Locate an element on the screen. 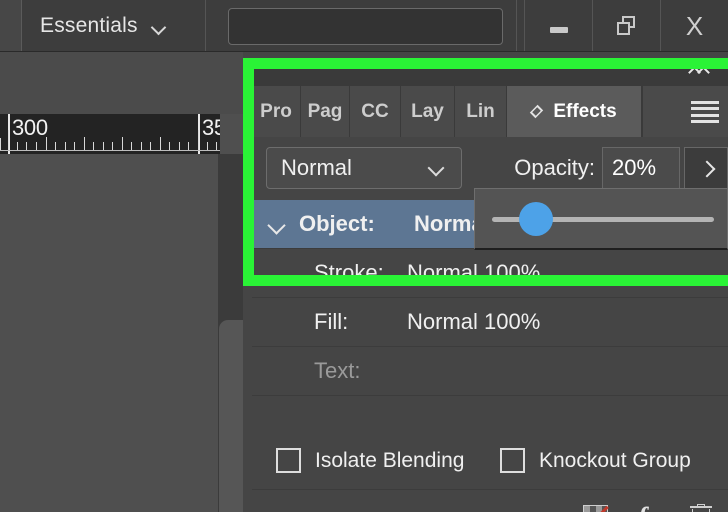 The height and width of the screenshot is (512, 728). close-button: X is located at coordinates (694, 25).